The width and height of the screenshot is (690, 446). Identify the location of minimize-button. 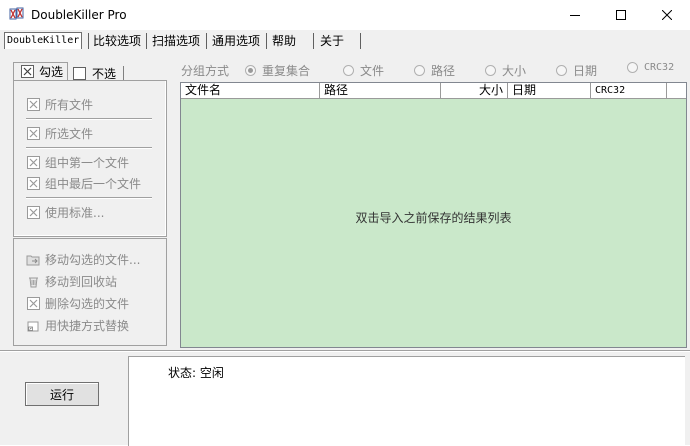
(575, 15).